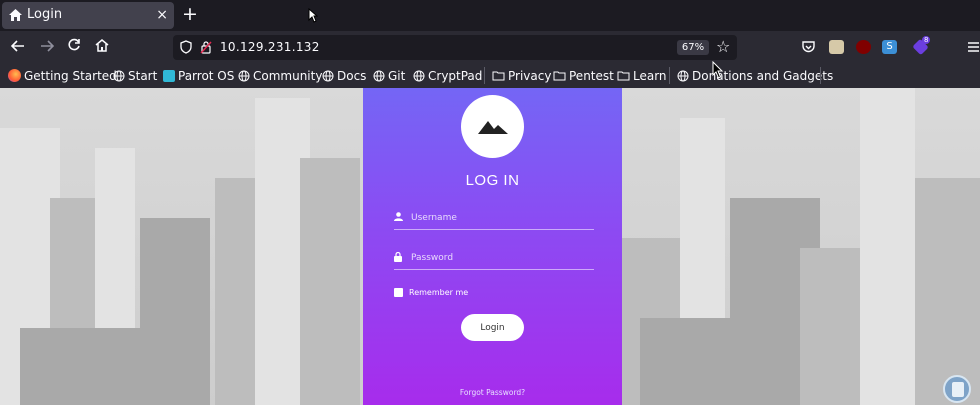 The image size is (980, 405). I want to click on ublock-icon, so click(863, 47).